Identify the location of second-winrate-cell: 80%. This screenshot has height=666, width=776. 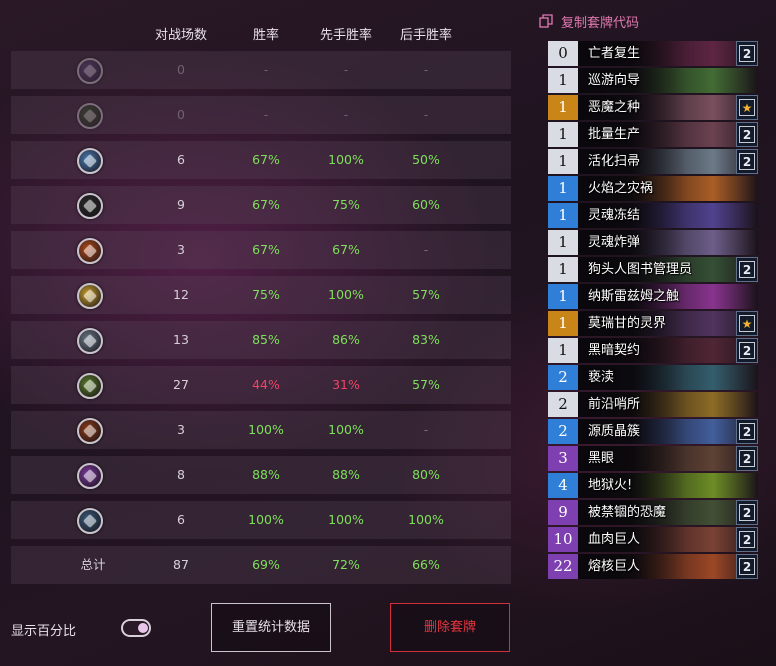
(426, 474).